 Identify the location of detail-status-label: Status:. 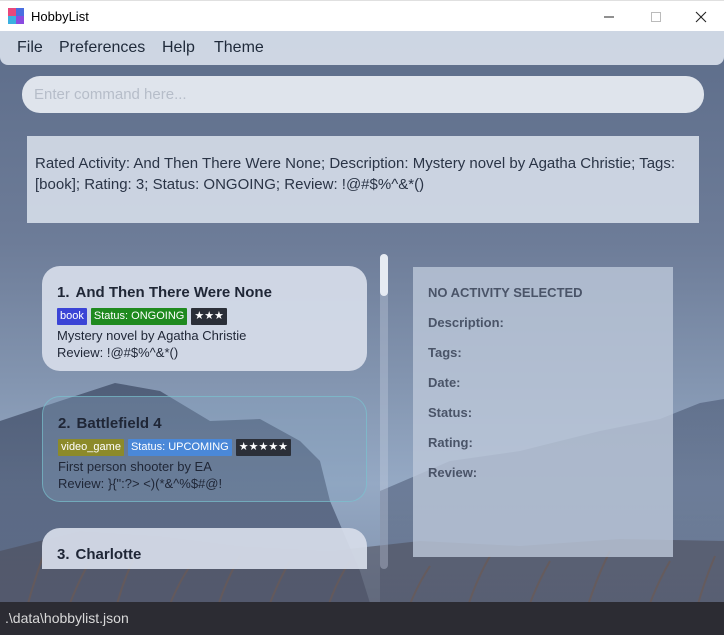
(450, 412).